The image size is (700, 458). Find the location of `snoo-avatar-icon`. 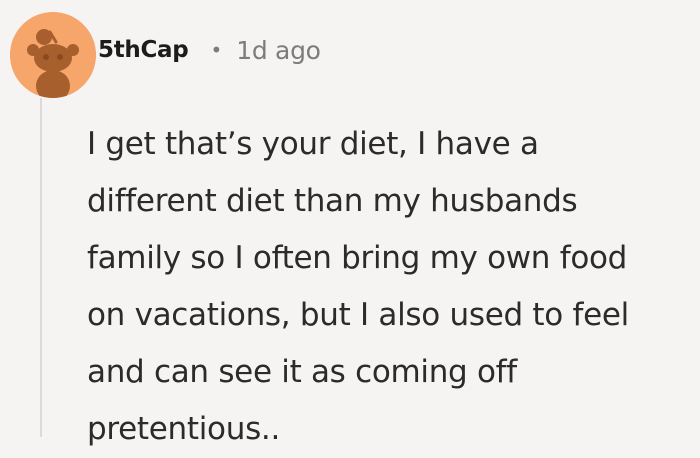

snoo-avatar-icon is located at coordinates (53, 55).